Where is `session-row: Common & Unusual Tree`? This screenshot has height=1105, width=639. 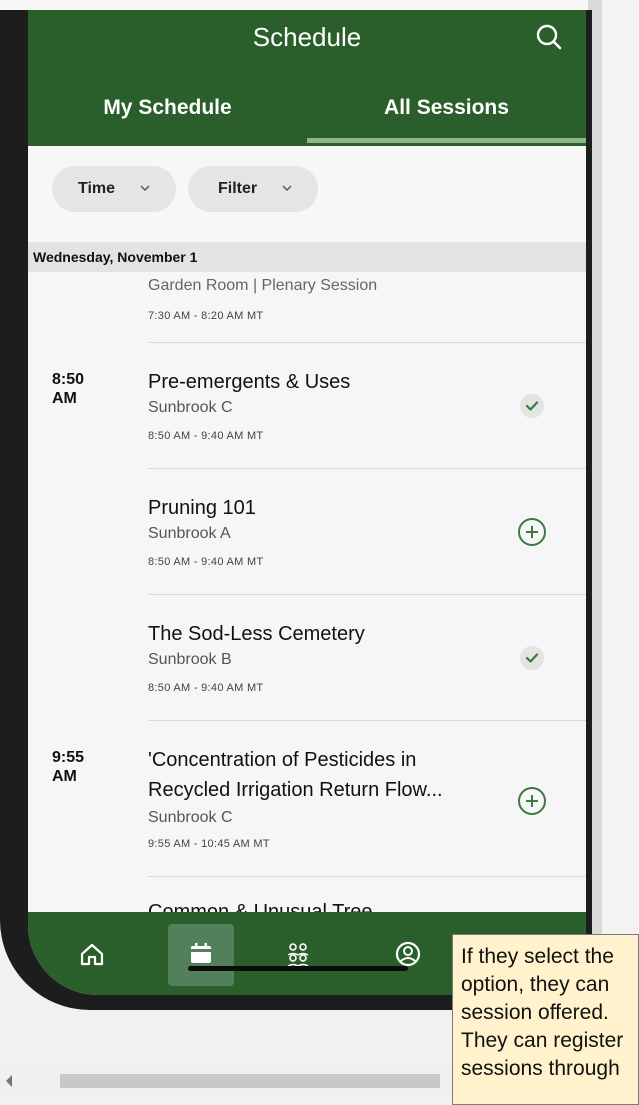
session-row: Common & Unusual Tree is located at coordinates (307, 895).